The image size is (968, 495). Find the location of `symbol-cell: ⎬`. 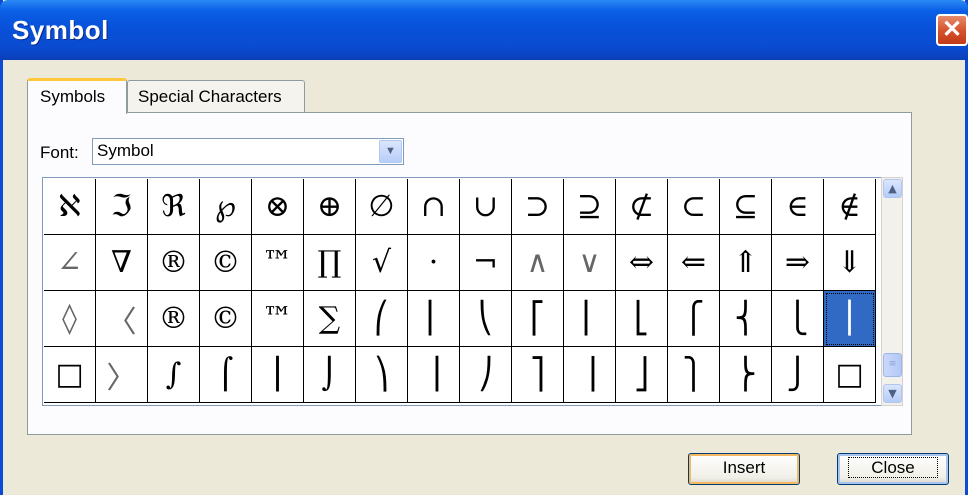

symbol-cell: ⎬ is located at coordinates (746, 375).